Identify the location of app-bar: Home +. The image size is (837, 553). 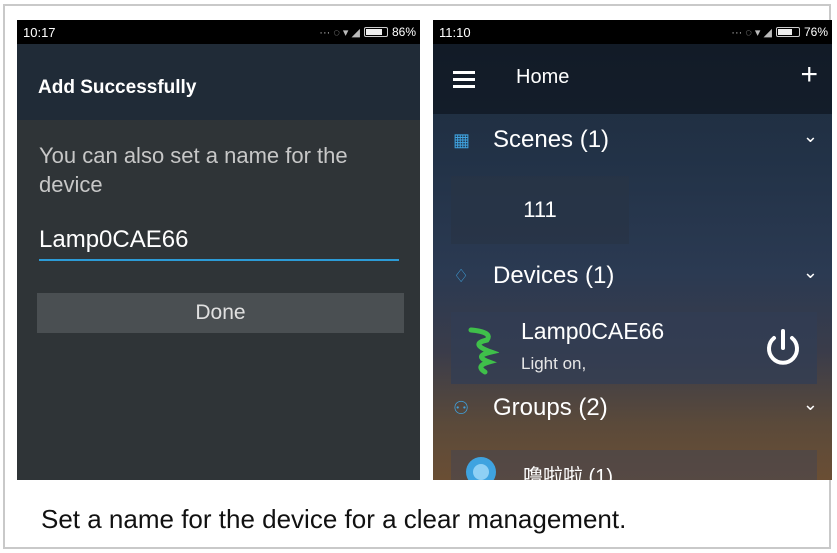
(632, 79).